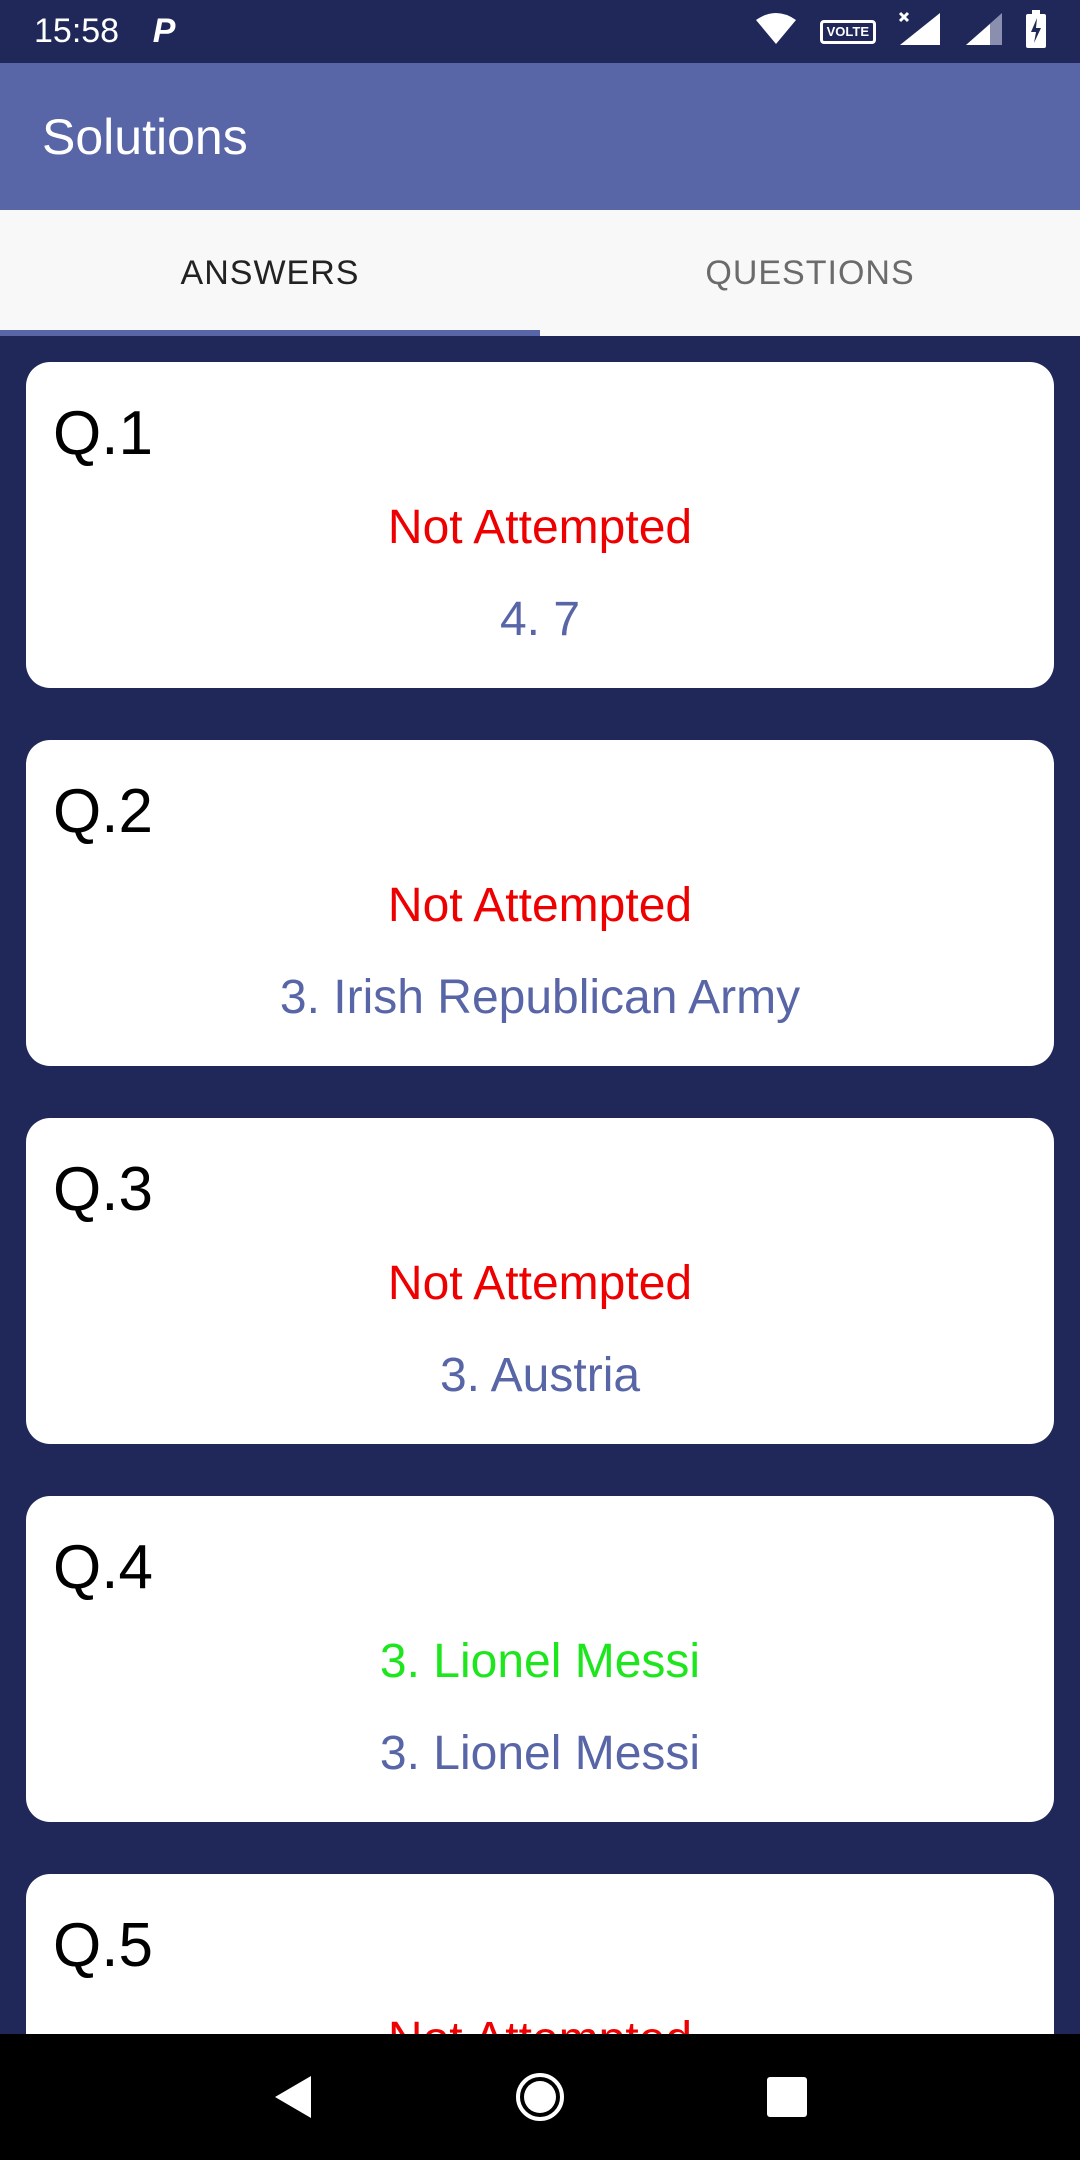  I want to click on page-title: Solutions, so click(145, 136).